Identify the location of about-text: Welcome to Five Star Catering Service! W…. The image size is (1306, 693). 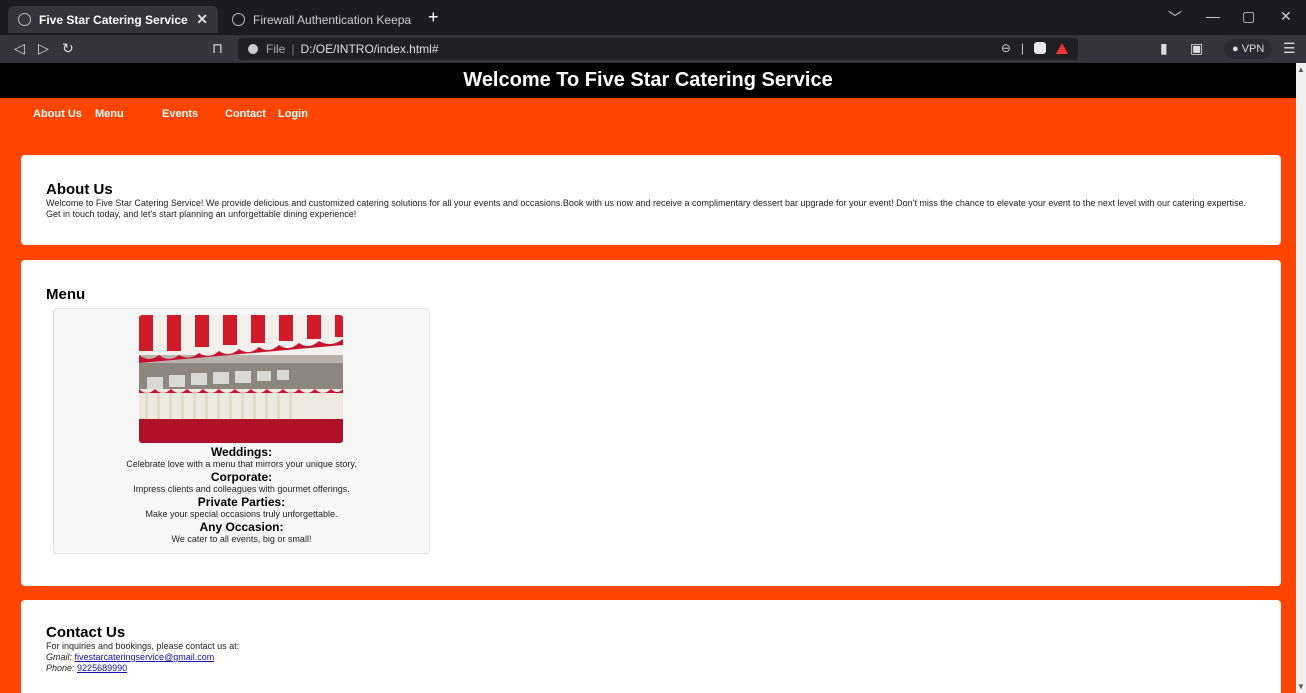
(646, 208).